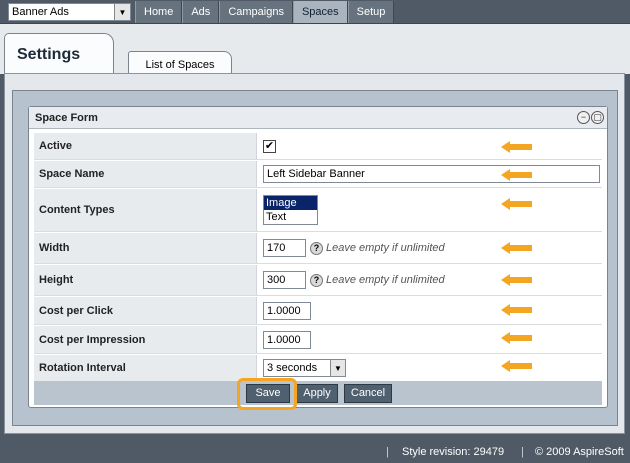 This screenshot has height=463, width=630. Describe the element at coordinates (371, 12) in the screenshot. I see `nav-setup: Setup` at that location.